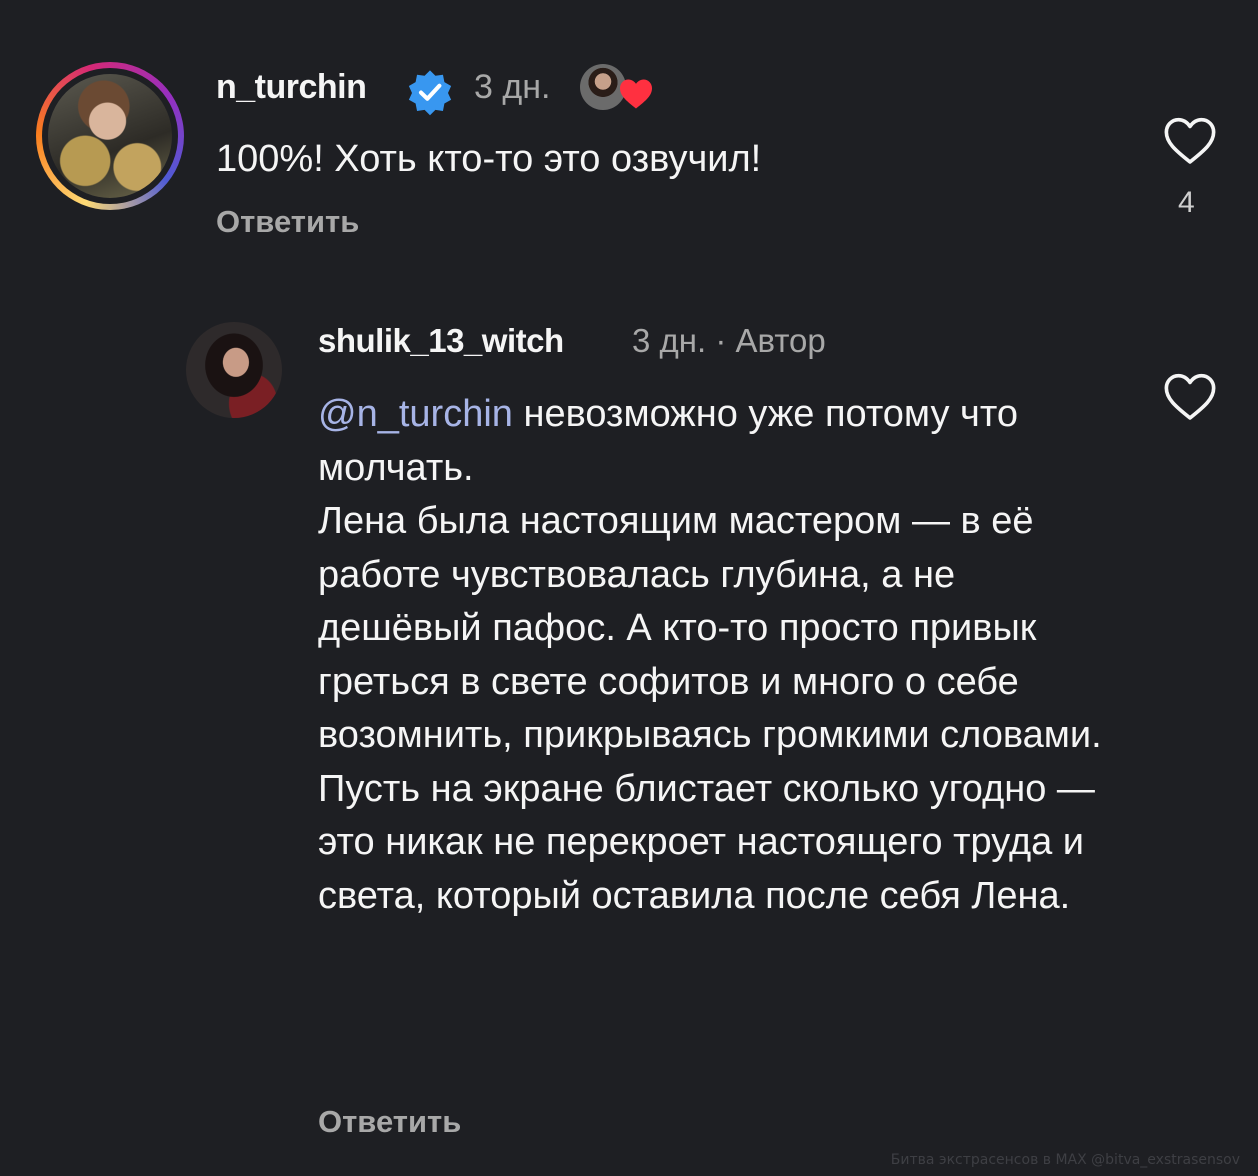 This screenshot has width=1258, height=1176. What do you see at coordinates (234, 370) in the screenshot?
I see `avatar` at bounding box center [234, 370].